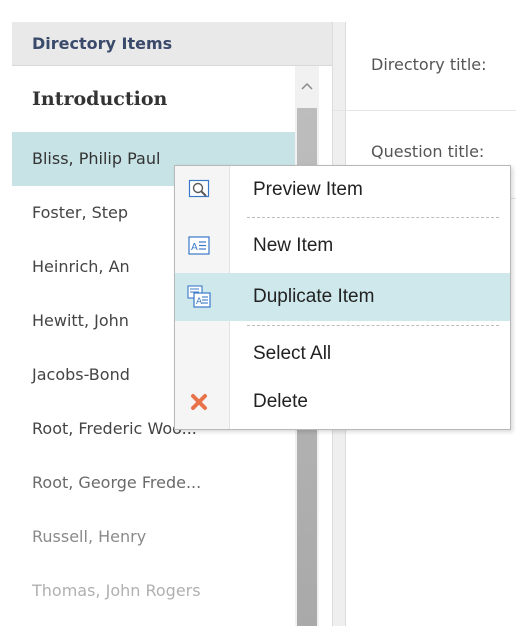 The width and height of the screenshot is (516, 626). What do you see at coordinates (314, 296) in the screenshot?
I see `menu-item-label: Duplicate Item` at bounding box center [314, 296].